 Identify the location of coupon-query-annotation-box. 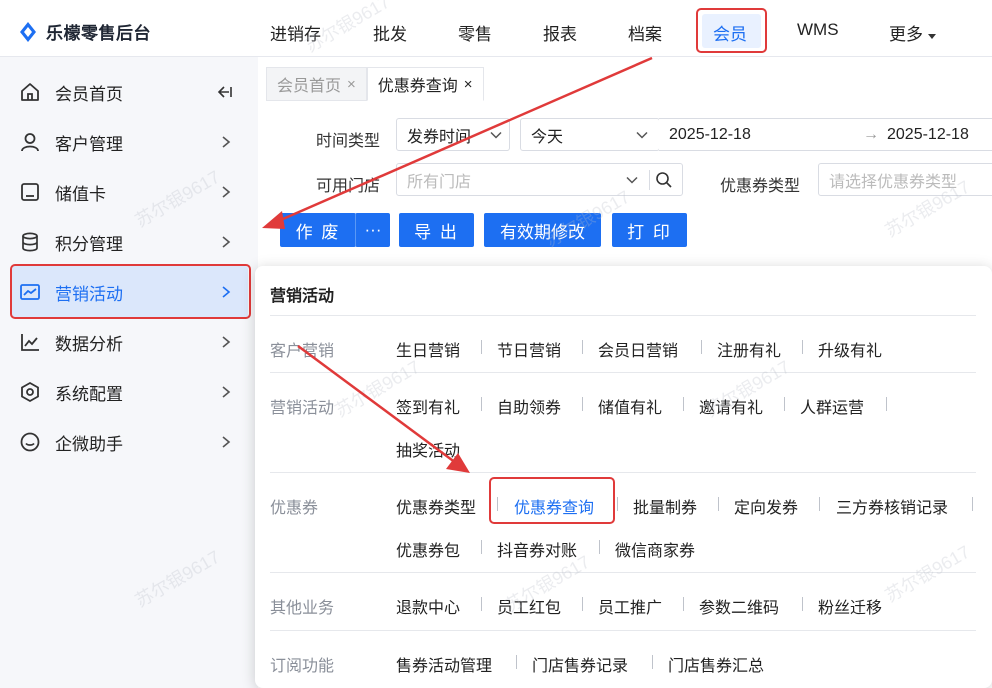
(552, 500).